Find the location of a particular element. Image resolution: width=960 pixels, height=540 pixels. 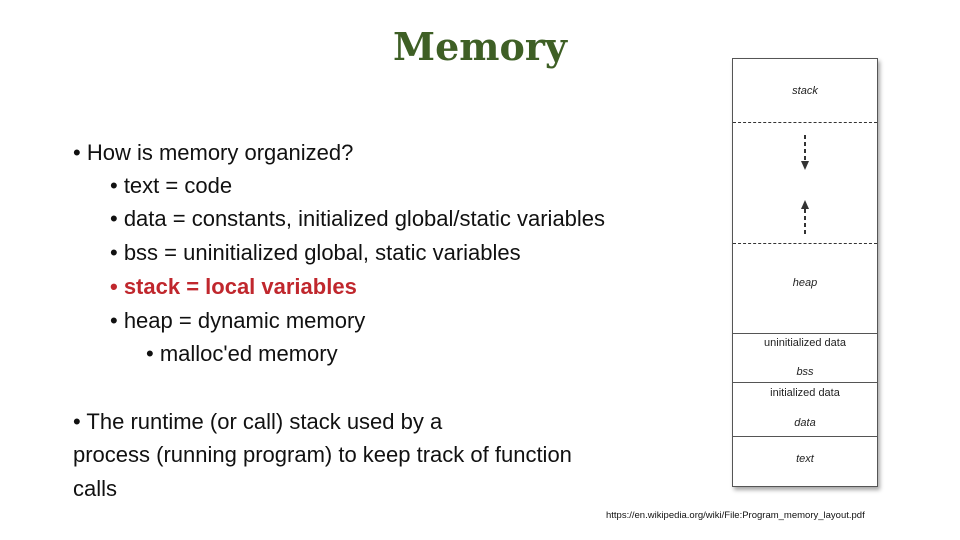

bullet-malloc: • malloc'ed memory is located at coordinates (242, 353).